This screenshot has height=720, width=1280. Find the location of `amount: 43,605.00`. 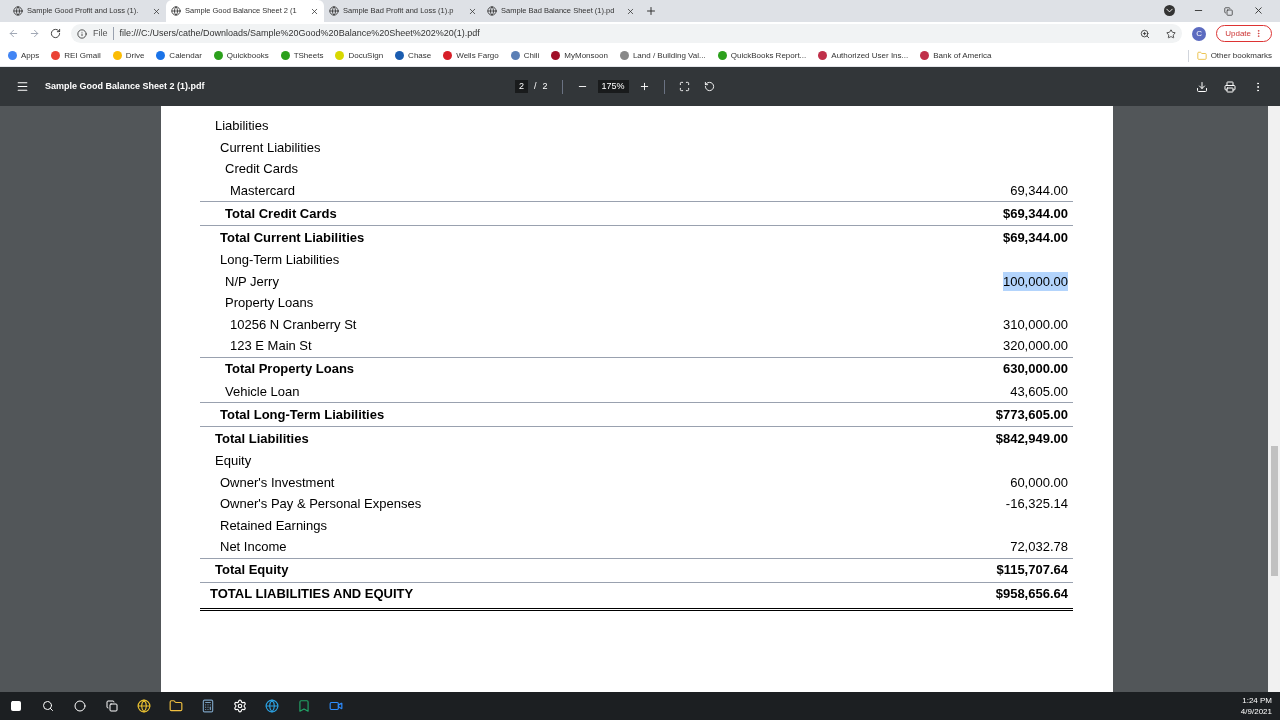

amount: 43,605.00 is located at coordinates (1039, 391).